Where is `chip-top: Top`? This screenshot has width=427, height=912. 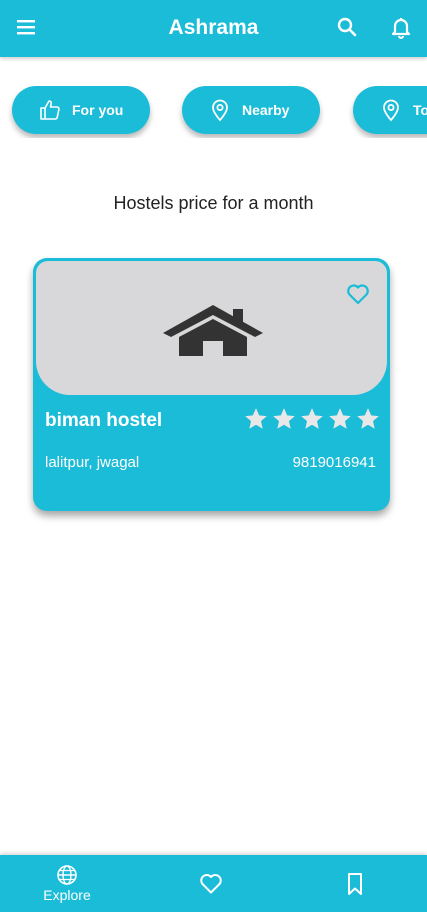 chip-top: Top is located at coordinates (390, 110).